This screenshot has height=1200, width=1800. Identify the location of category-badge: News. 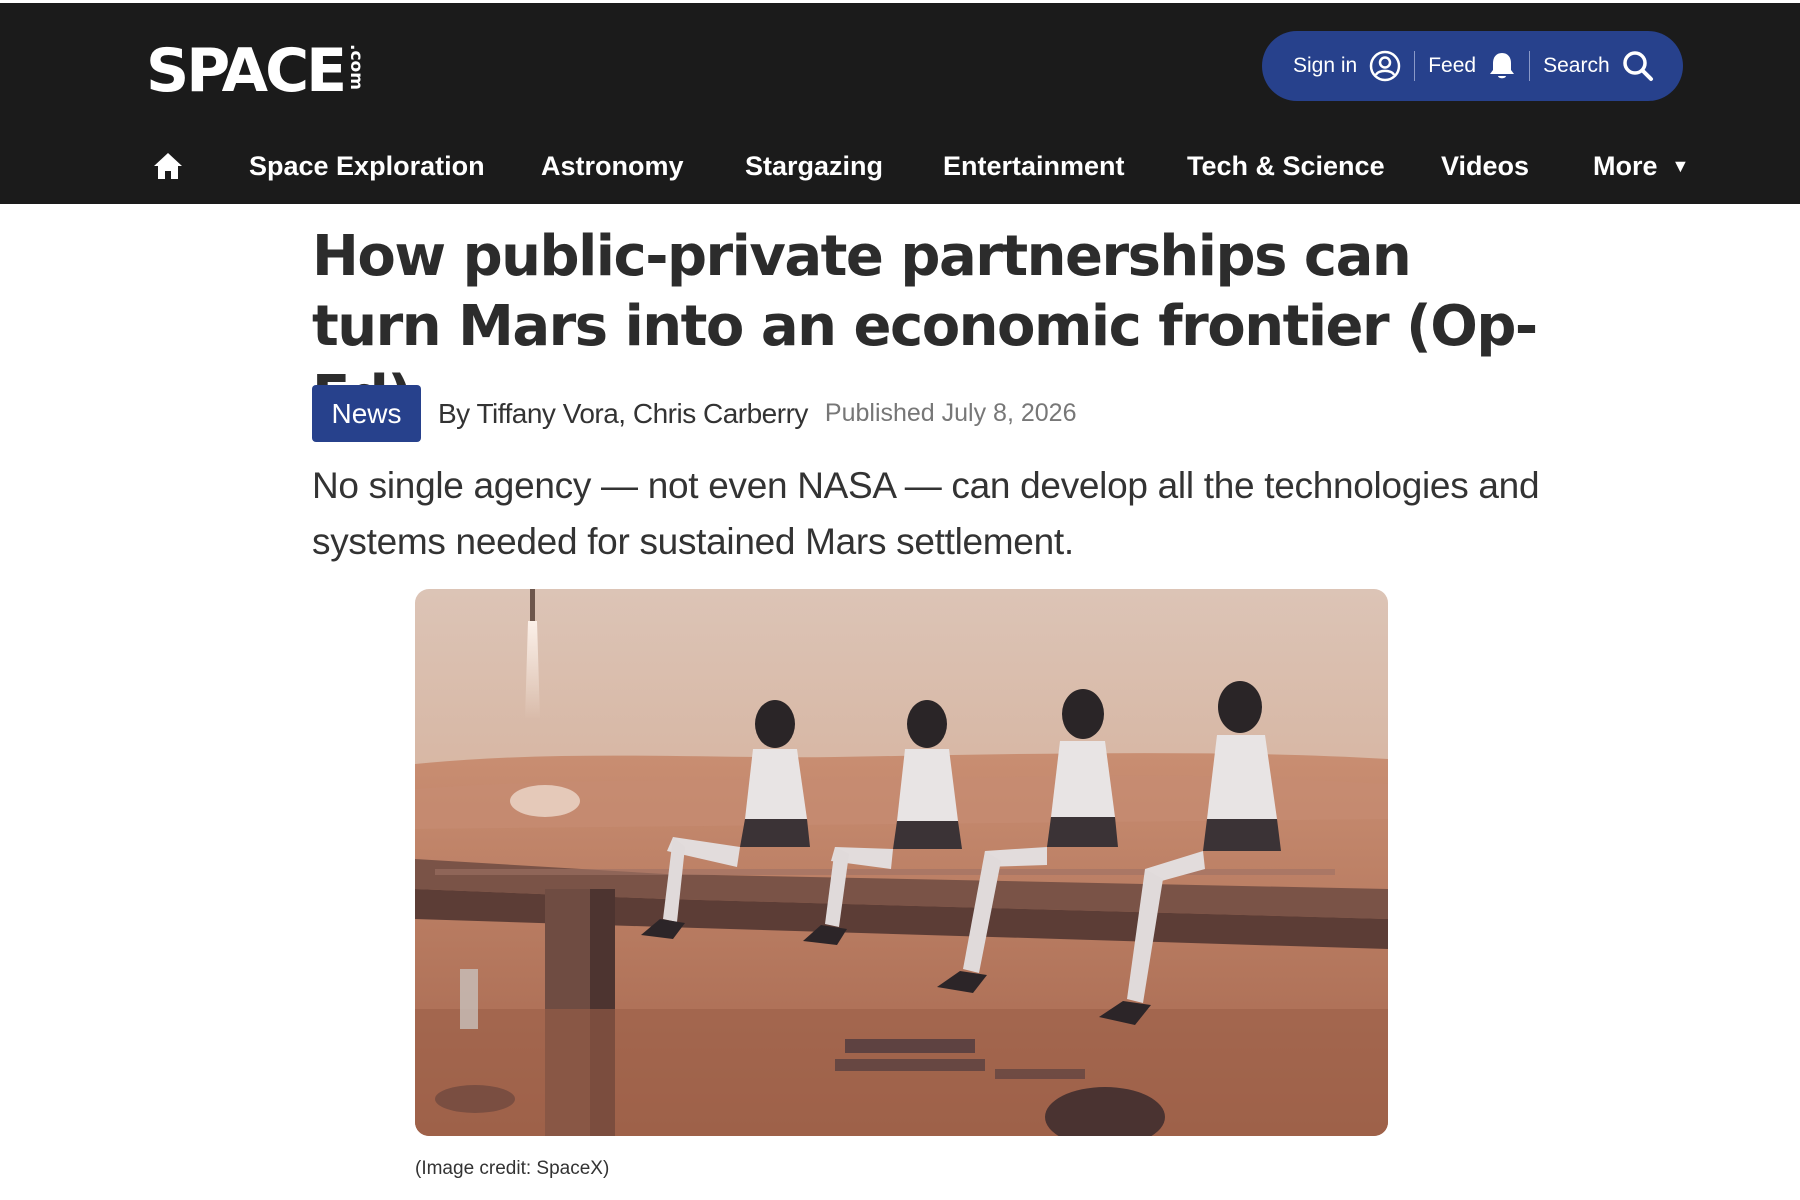
(366, 413).